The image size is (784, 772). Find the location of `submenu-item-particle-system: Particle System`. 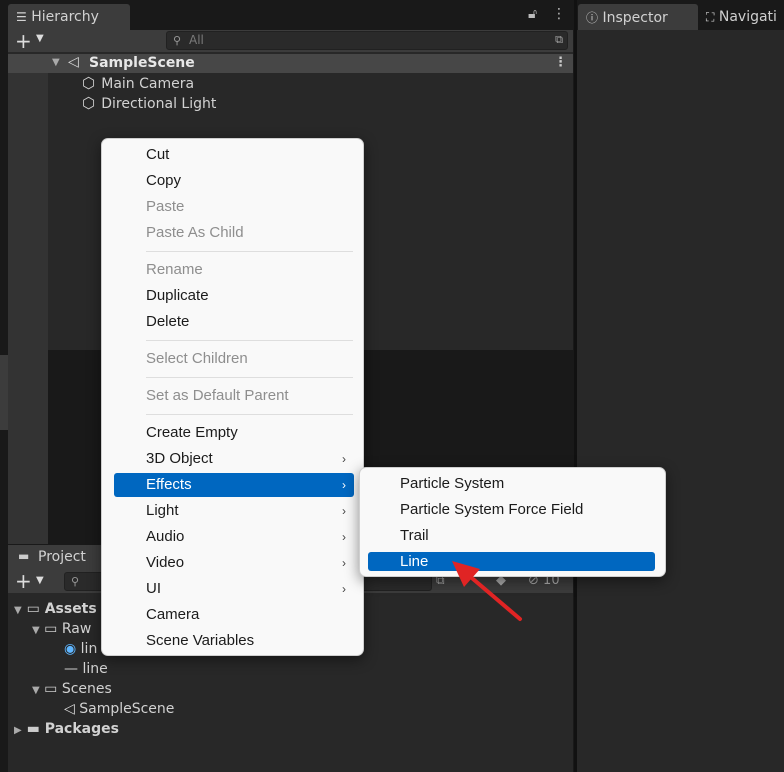

submenu-item-particle-system: Particle System is located at coordinates (511, 484).